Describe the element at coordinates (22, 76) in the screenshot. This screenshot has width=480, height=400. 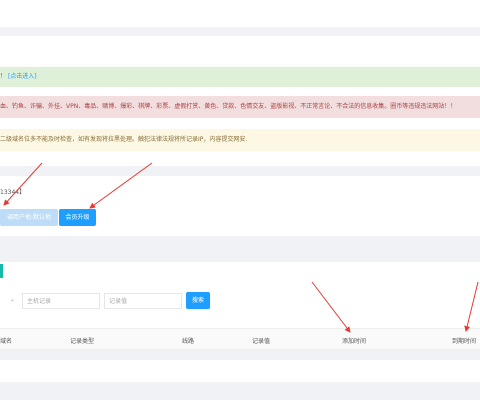
I see `enter-link: [点击进入]` at that location.